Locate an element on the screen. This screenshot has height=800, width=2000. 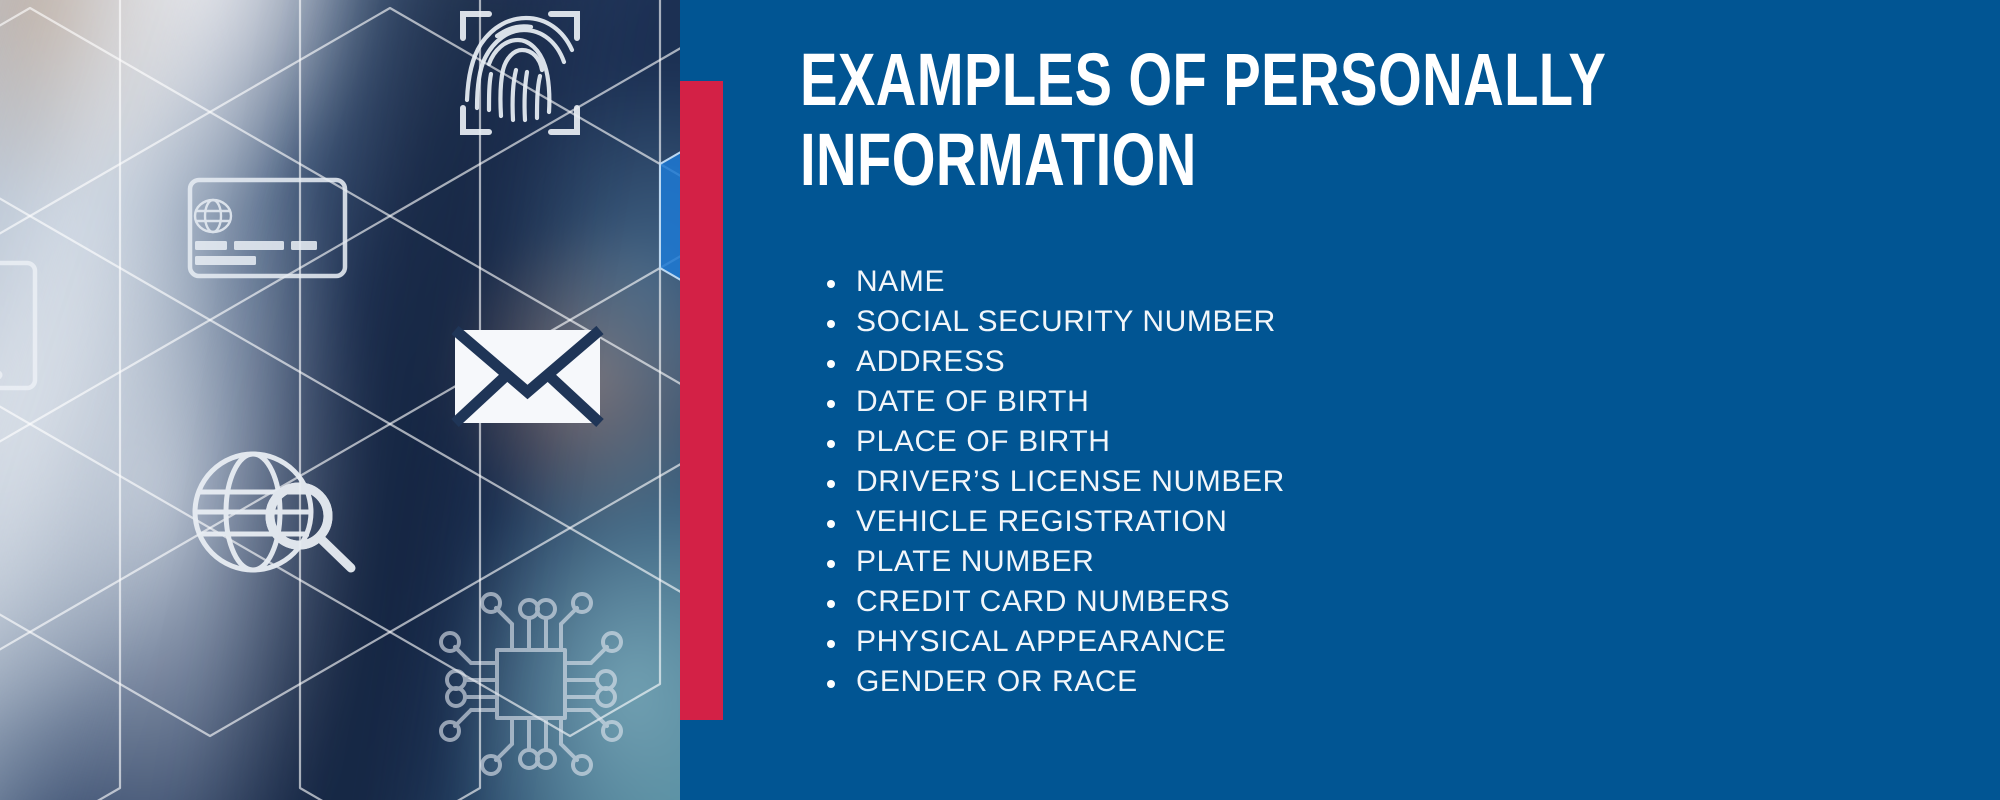
page-title: EXAMPLES OF PERSONALLY INFORMATION is located at coordinates (1203, 119).